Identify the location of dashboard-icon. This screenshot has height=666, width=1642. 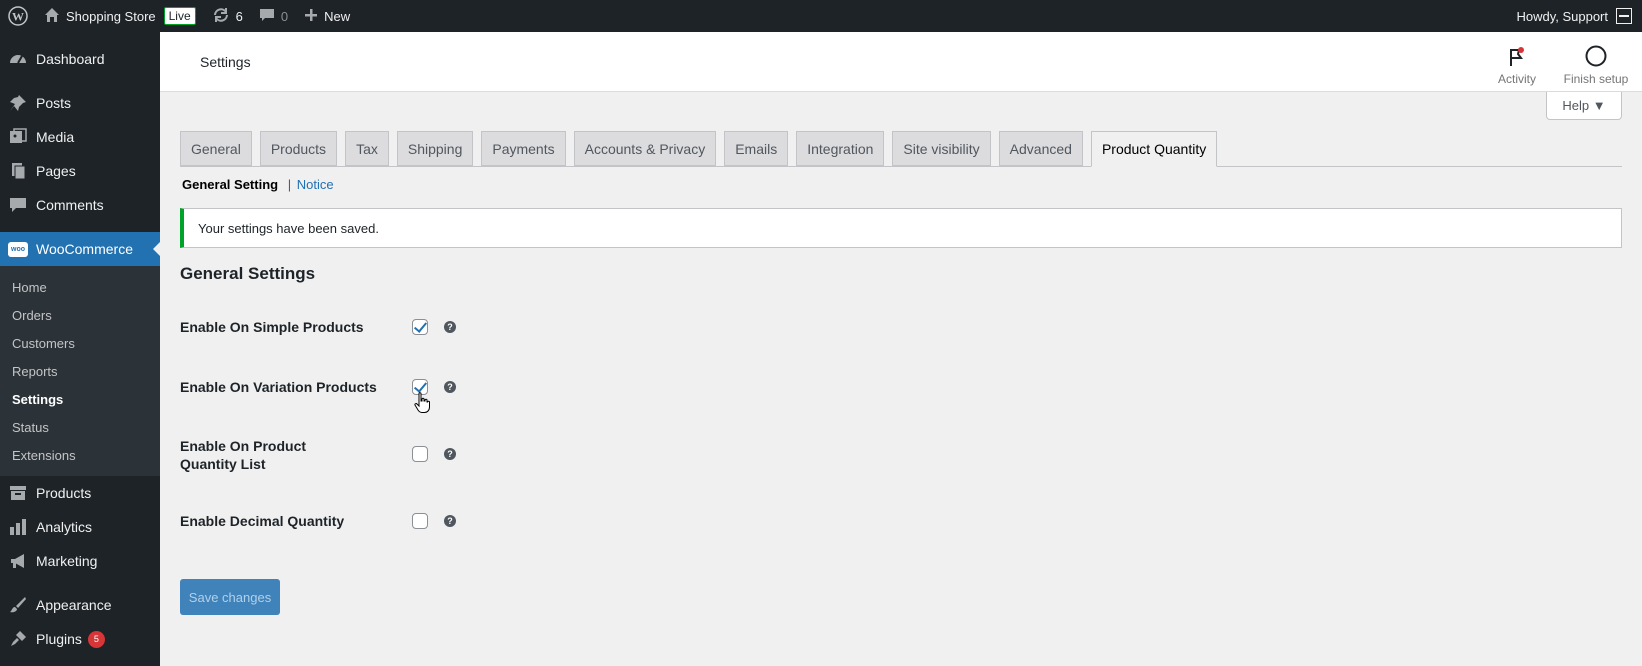
(18, 59).